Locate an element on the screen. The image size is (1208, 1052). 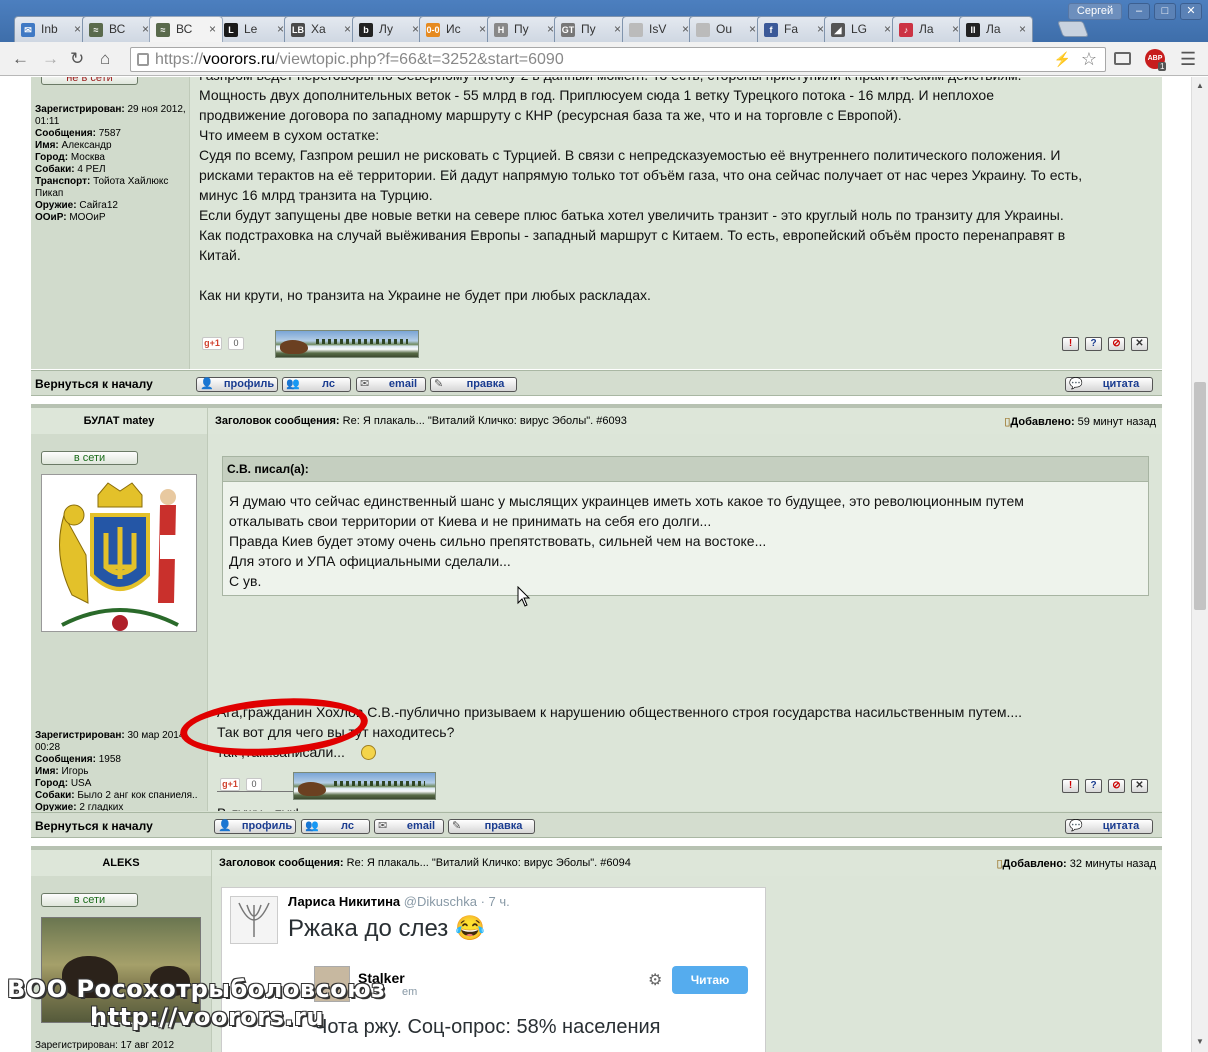
chrome-menu-icon: ☰ is located at coordinates (1188, 59).